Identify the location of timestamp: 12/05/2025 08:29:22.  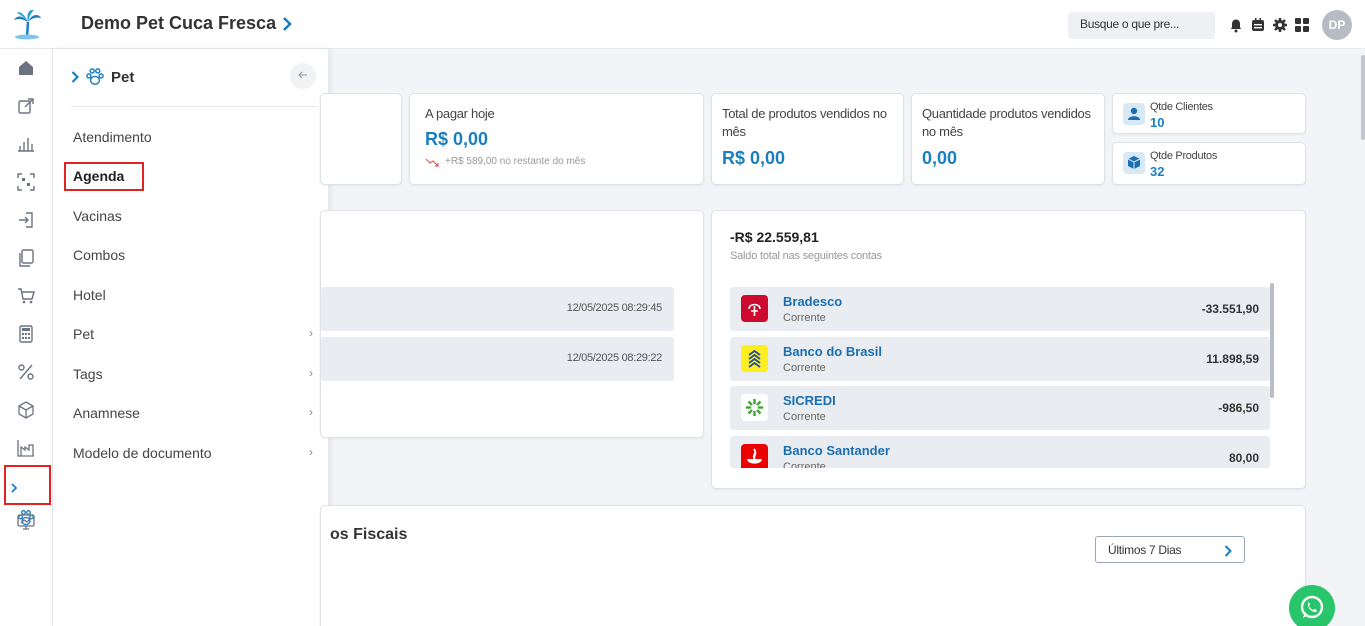
(614, 358).